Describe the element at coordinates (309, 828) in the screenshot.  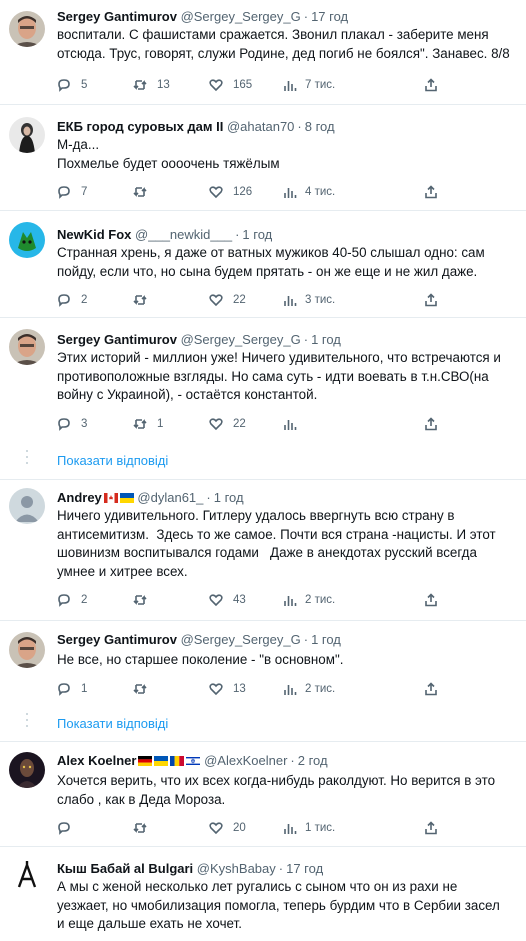
I see `views-button: 1 тис.` at that location.